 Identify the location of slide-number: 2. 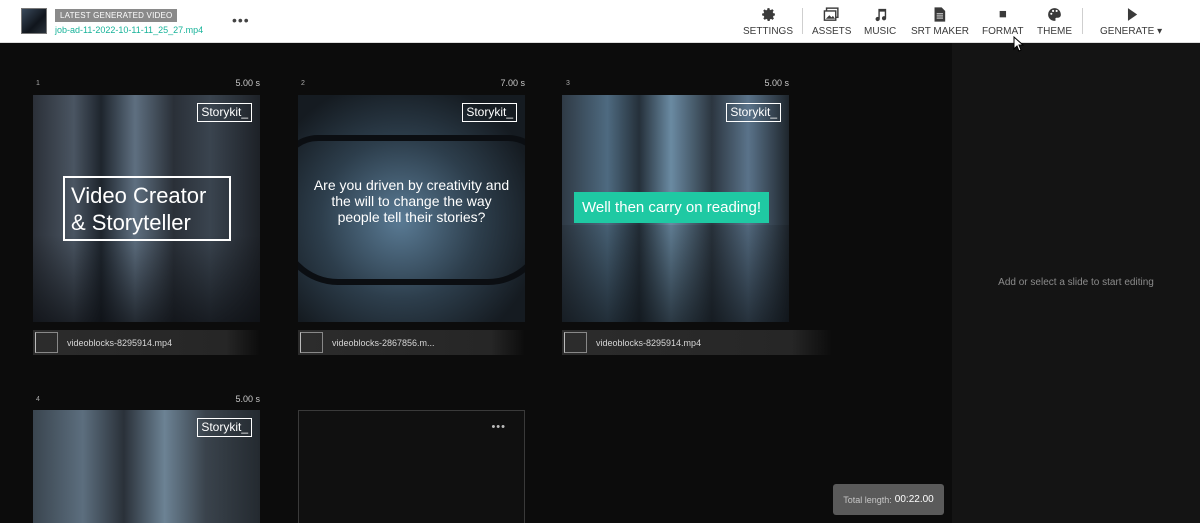
(303, 83).